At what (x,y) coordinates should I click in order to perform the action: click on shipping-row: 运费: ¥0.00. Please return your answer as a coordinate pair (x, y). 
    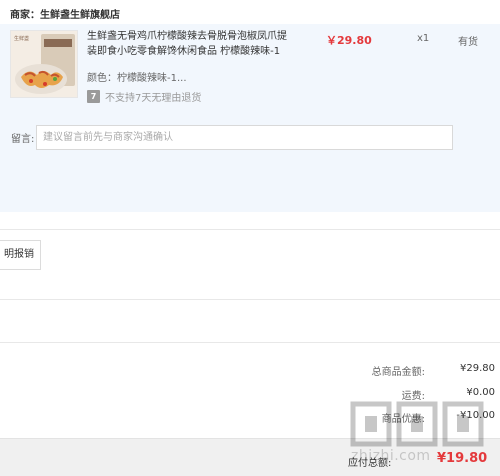
    Looking at the image, I should click on (425, 394).